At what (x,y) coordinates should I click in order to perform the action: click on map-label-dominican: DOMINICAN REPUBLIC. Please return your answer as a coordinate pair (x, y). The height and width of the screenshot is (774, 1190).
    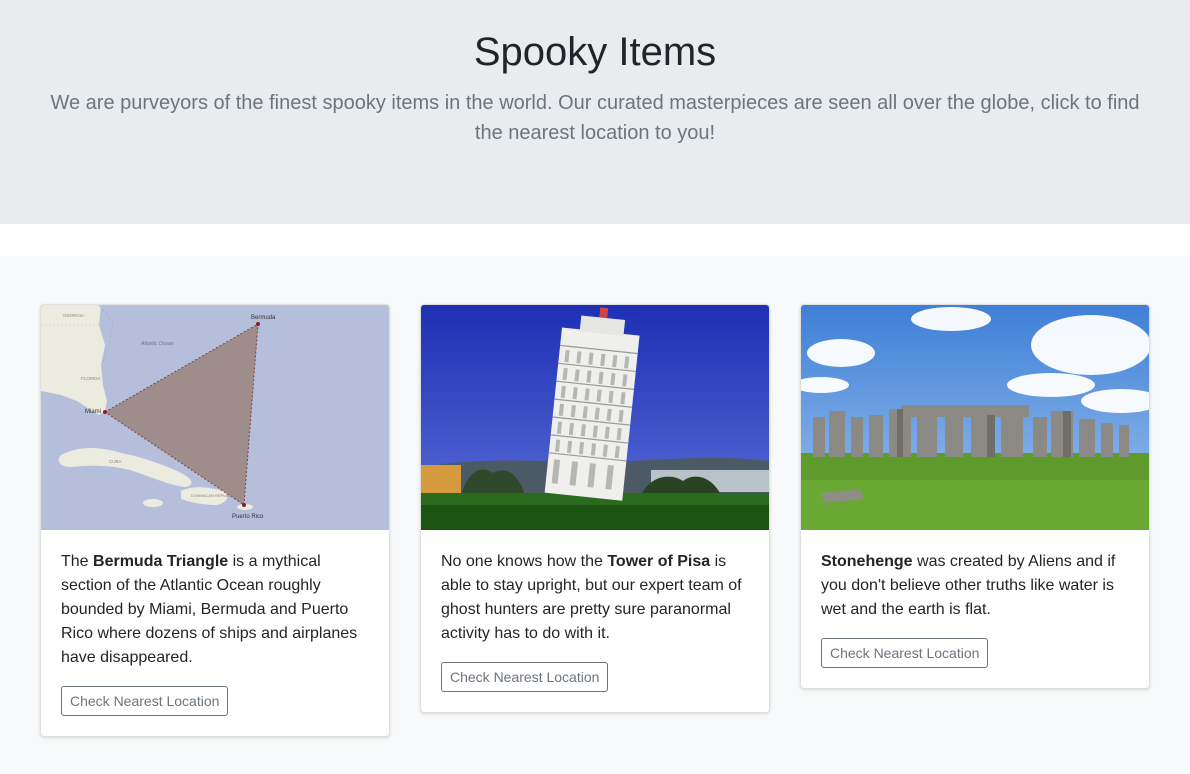
    Looking at the image, I should click on (213, 495).